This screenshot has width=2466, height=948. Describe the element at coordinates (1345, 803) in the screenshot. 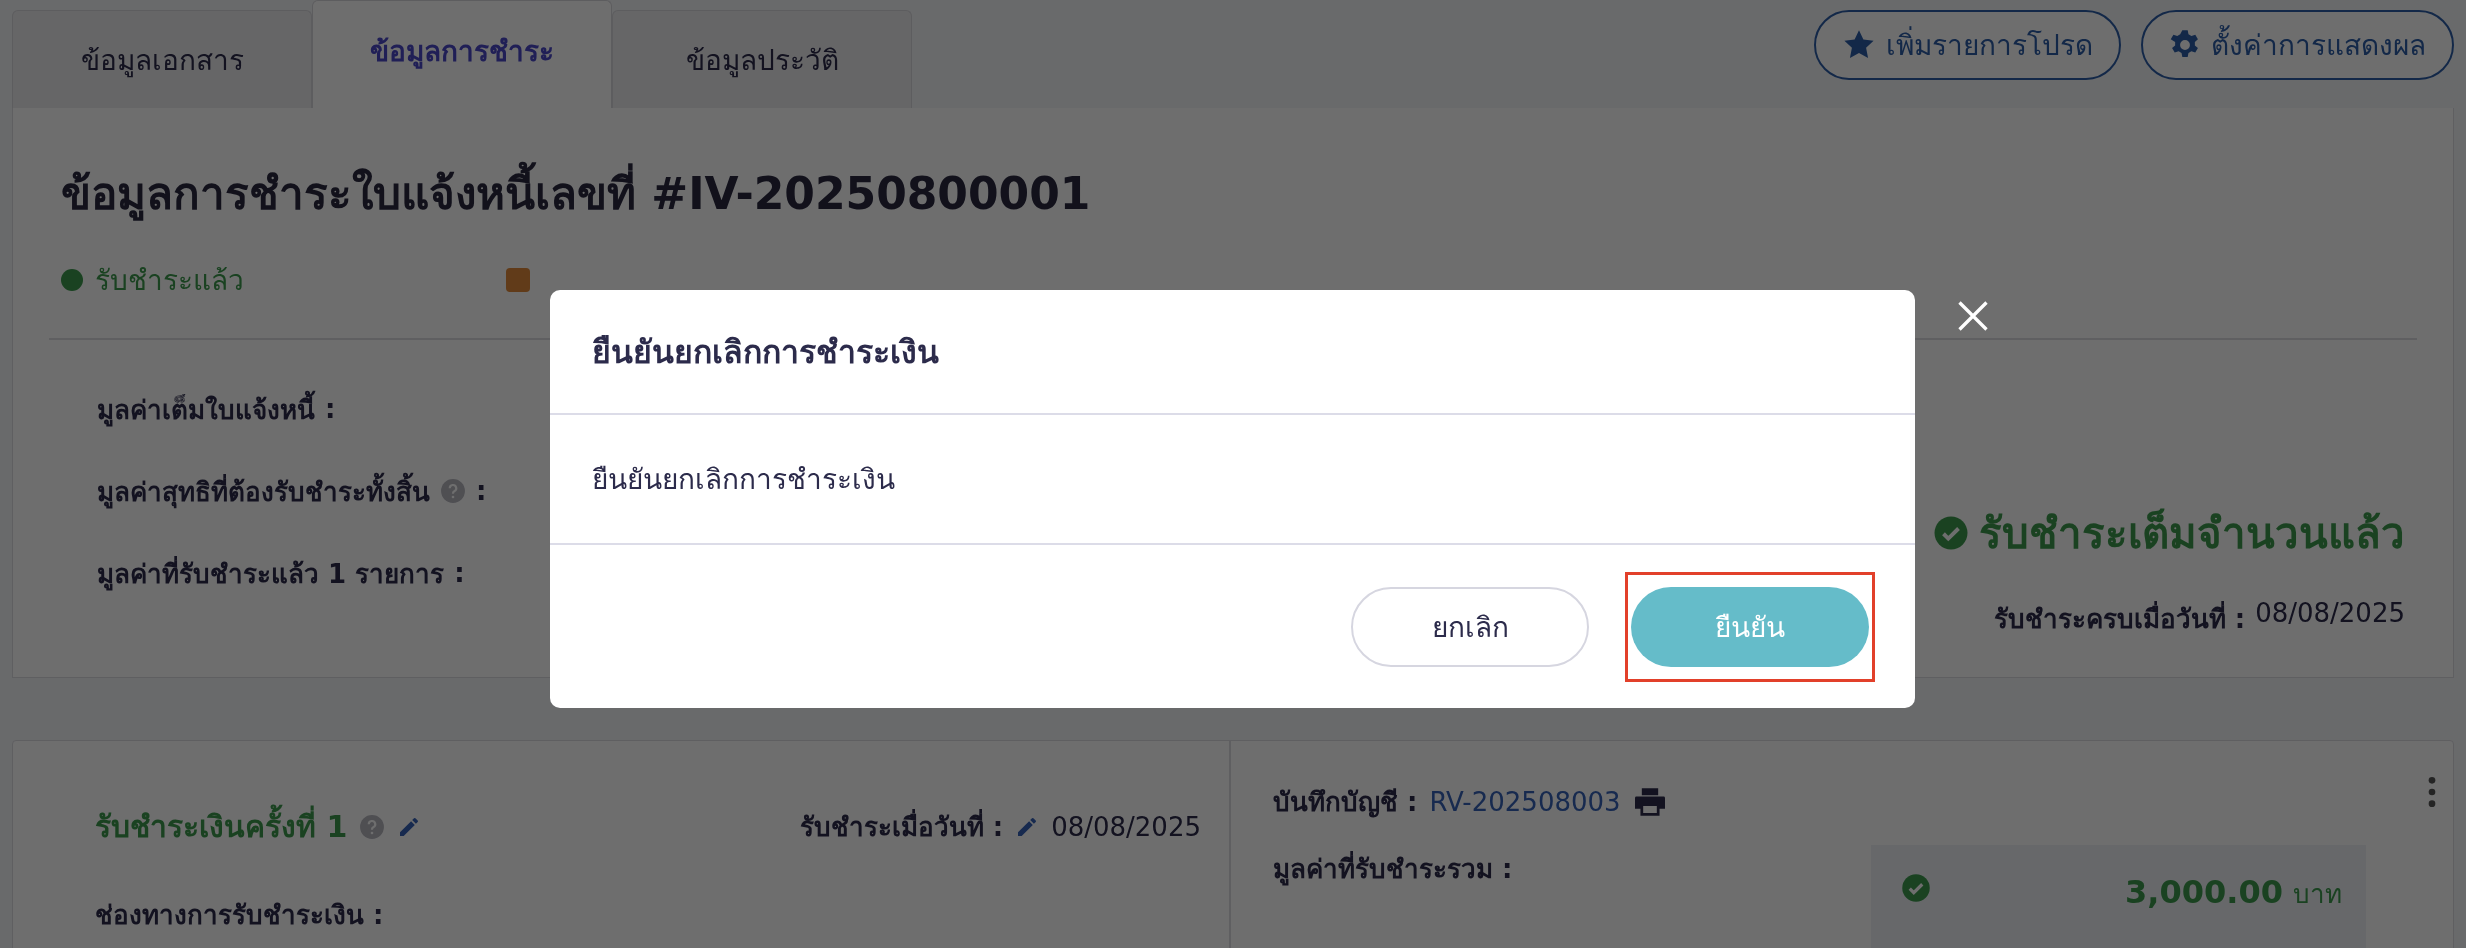

I see `account-label: บันทึกบัญชี :` at that location.